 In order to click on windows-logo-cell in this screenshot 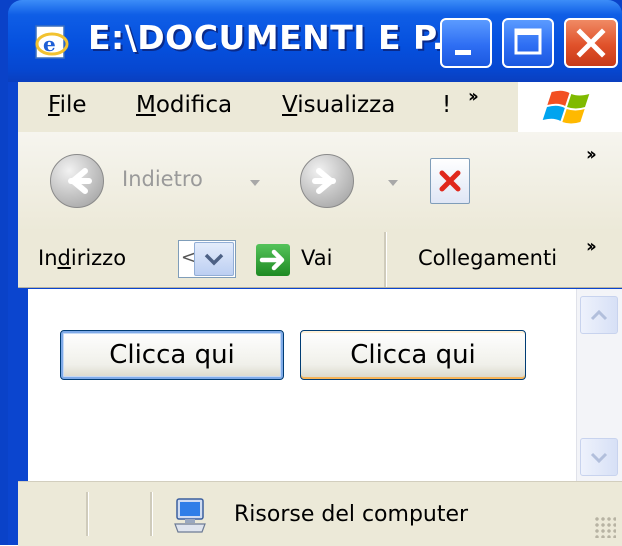, I will do `click(570, 107)`.